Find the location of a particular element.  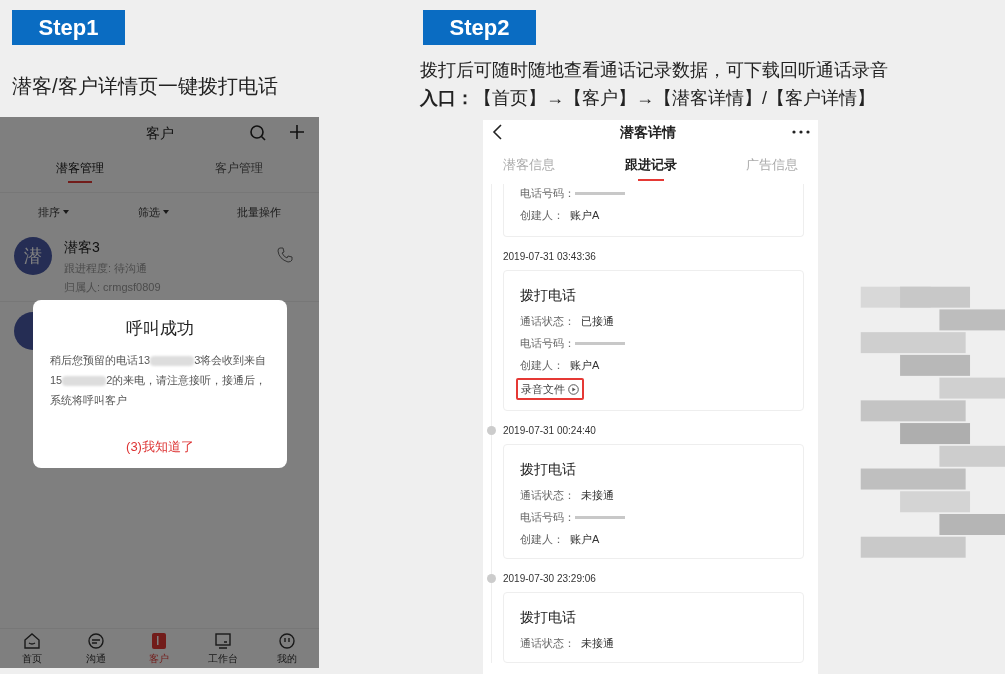

screen-title: 客户 is located at coordinates (159, 133).